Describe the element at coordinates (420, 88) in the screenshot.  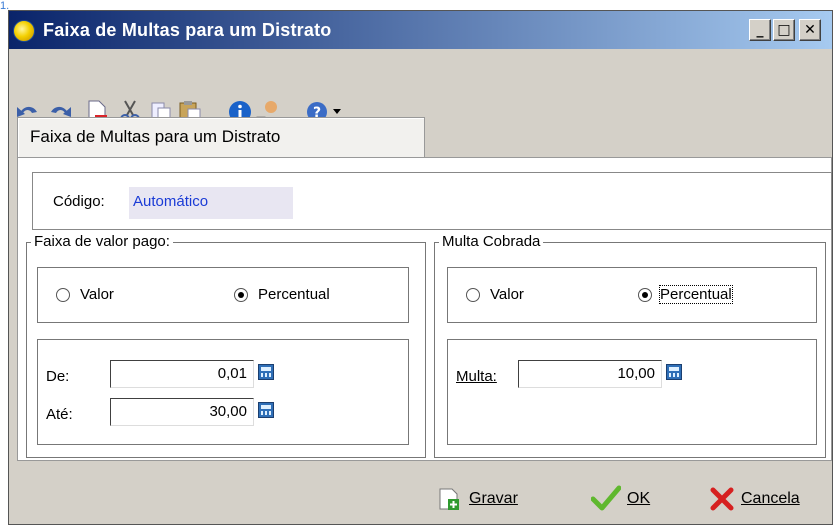
I see `toolbar: ?` at that location.